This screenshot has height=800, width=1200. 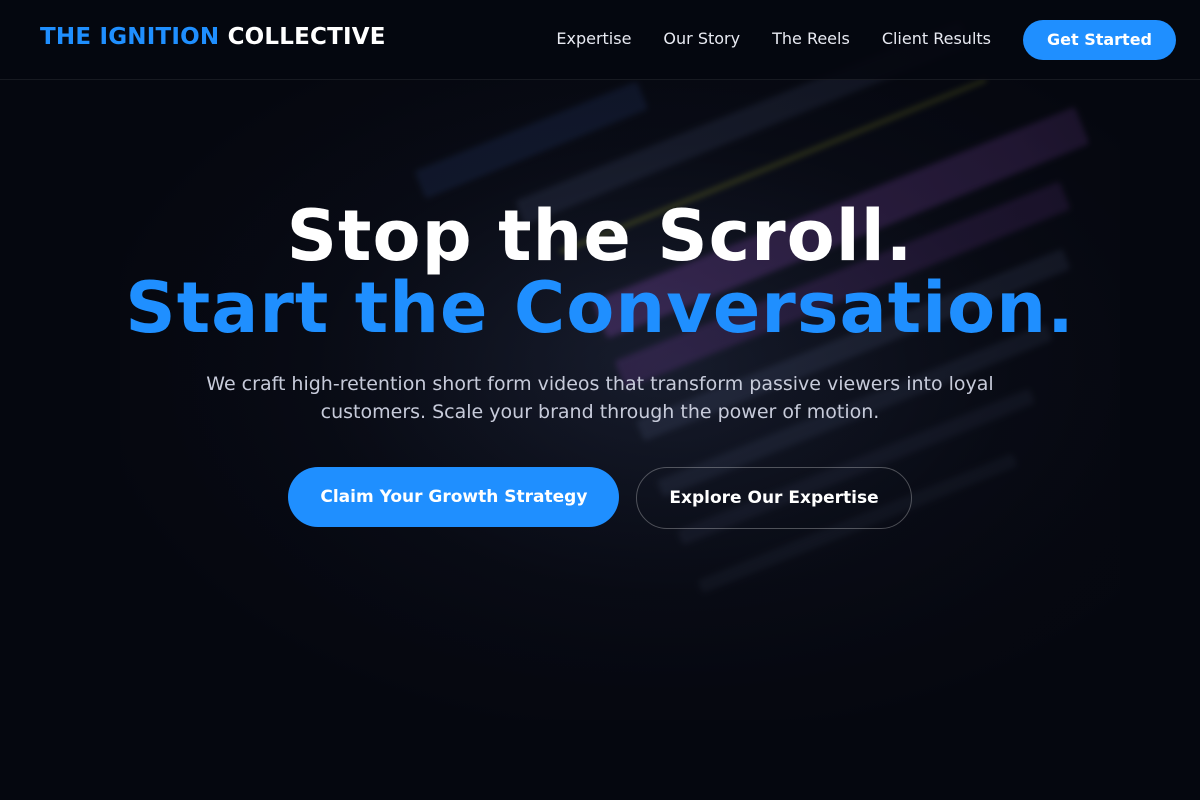 What do you see at coordinates (811, 38) in the screenshot?
I see `nav-link-the-reels: The Reels` at bounding box center [811, 38].